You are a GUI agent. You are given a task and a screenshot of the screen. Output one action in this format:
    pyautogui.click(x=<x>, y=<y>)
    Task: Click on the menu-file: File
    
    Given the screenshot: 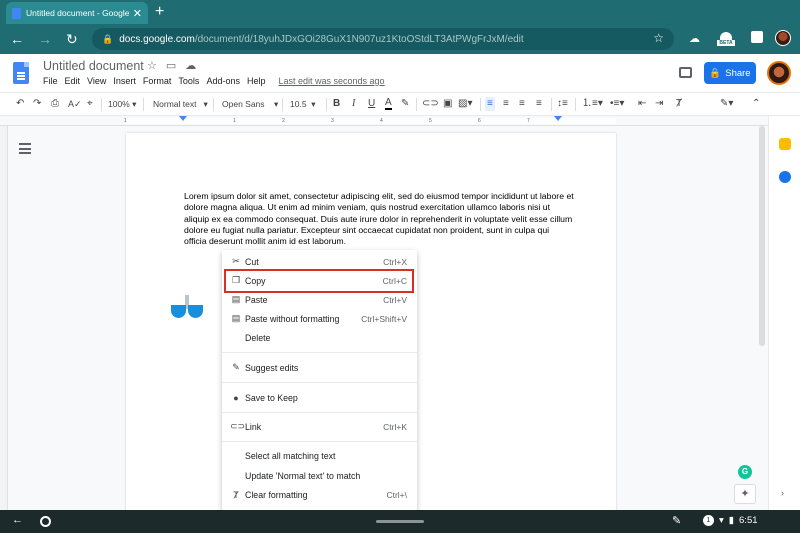 What is the action you would take?
    pyautogui.click(x=50, y=81)
    